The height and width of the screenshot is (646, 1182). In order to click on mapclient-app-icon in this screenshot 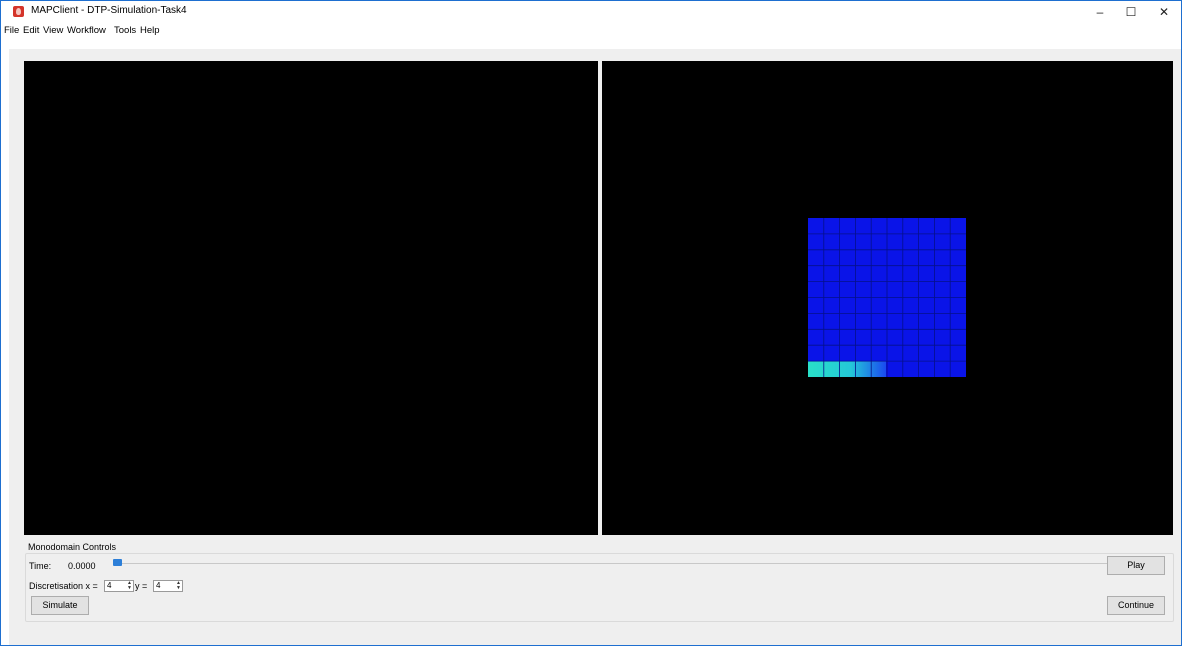, I will do `click(18, 11)`.